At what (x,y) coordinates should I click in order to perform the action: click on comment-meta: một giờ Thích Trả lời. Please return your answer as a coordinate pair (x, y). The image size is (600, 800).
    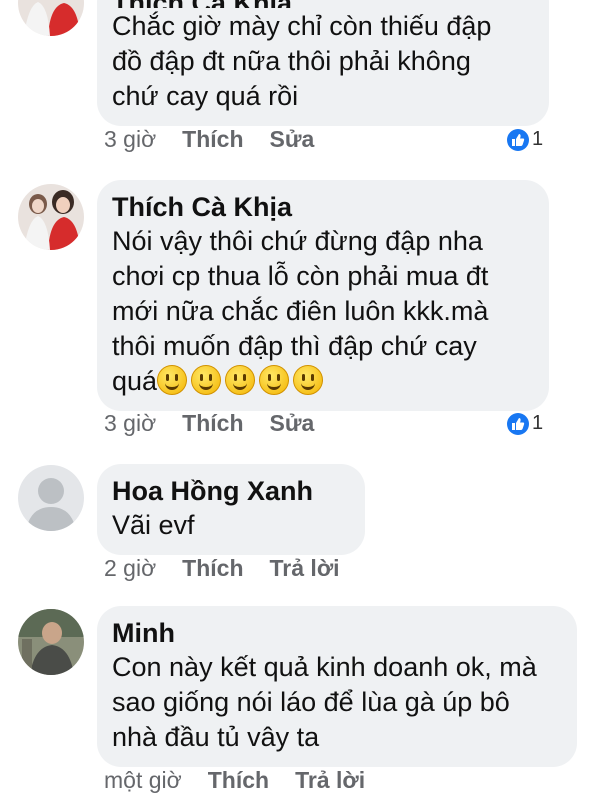
    Looking at the image, I should click on (247, 780).